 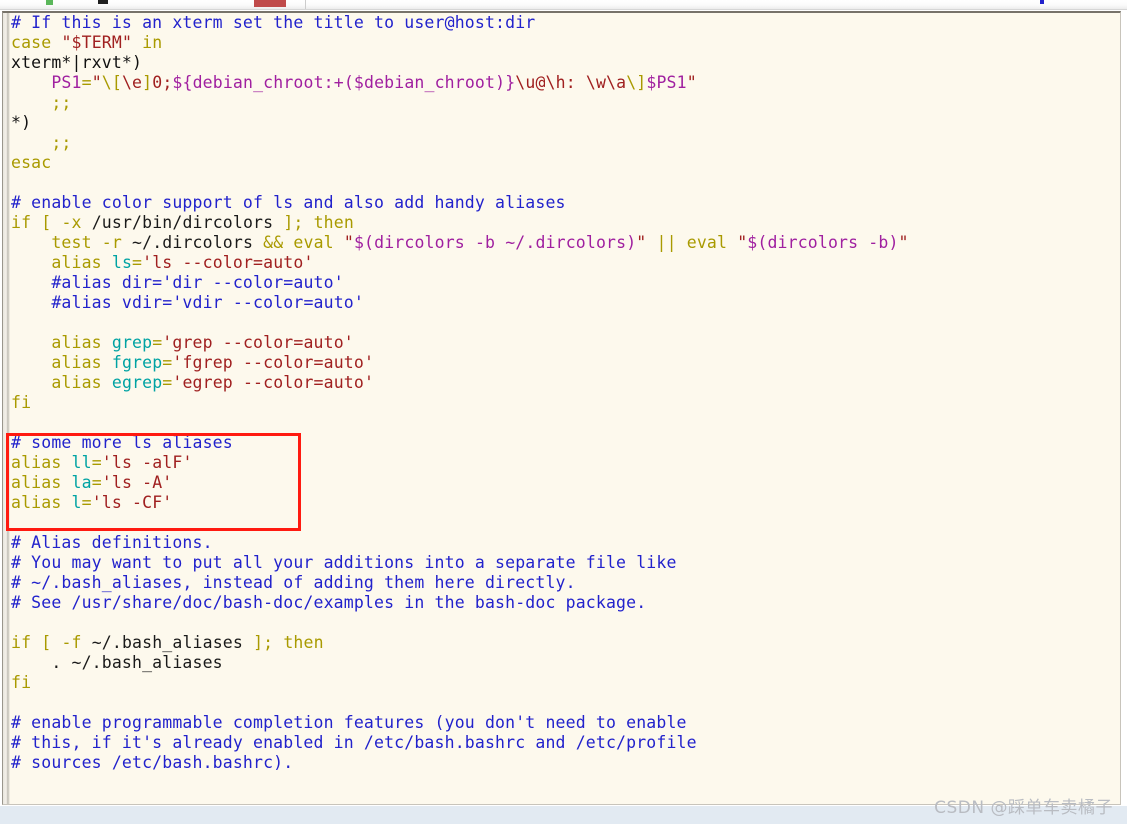 What do you see at coordinates (132, 82) in the screenshot?
I see `code-token: \e` at bounding box center [132, 82].